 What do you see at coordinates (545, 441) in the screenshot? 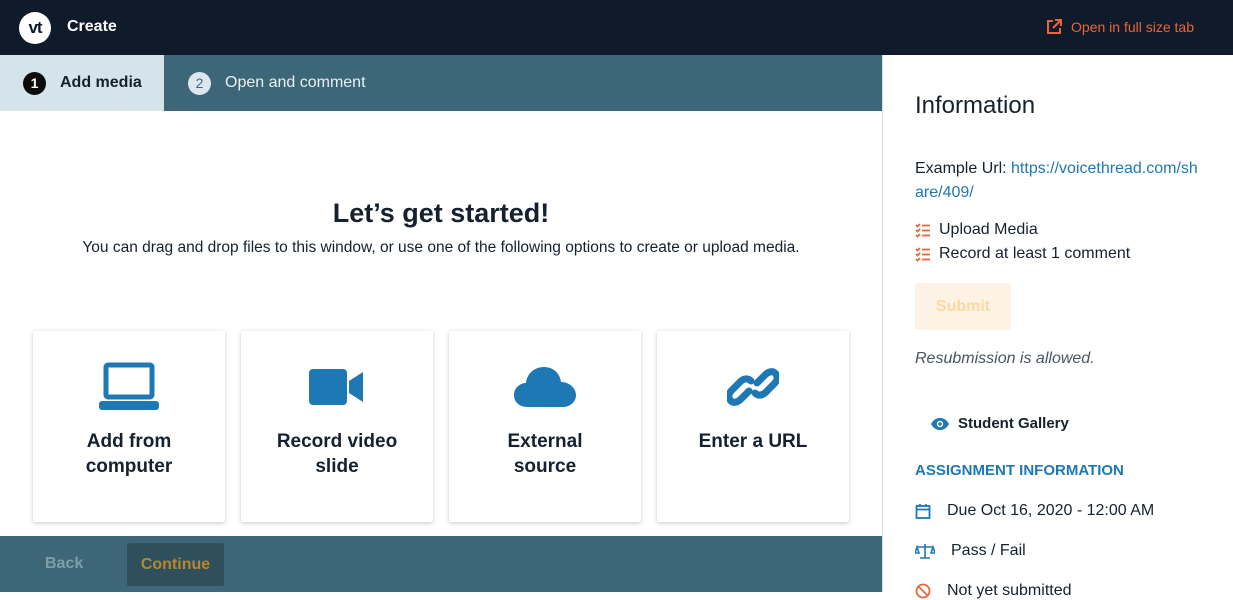
I see `card-label-line1: External` at bounding box center [545, 441].